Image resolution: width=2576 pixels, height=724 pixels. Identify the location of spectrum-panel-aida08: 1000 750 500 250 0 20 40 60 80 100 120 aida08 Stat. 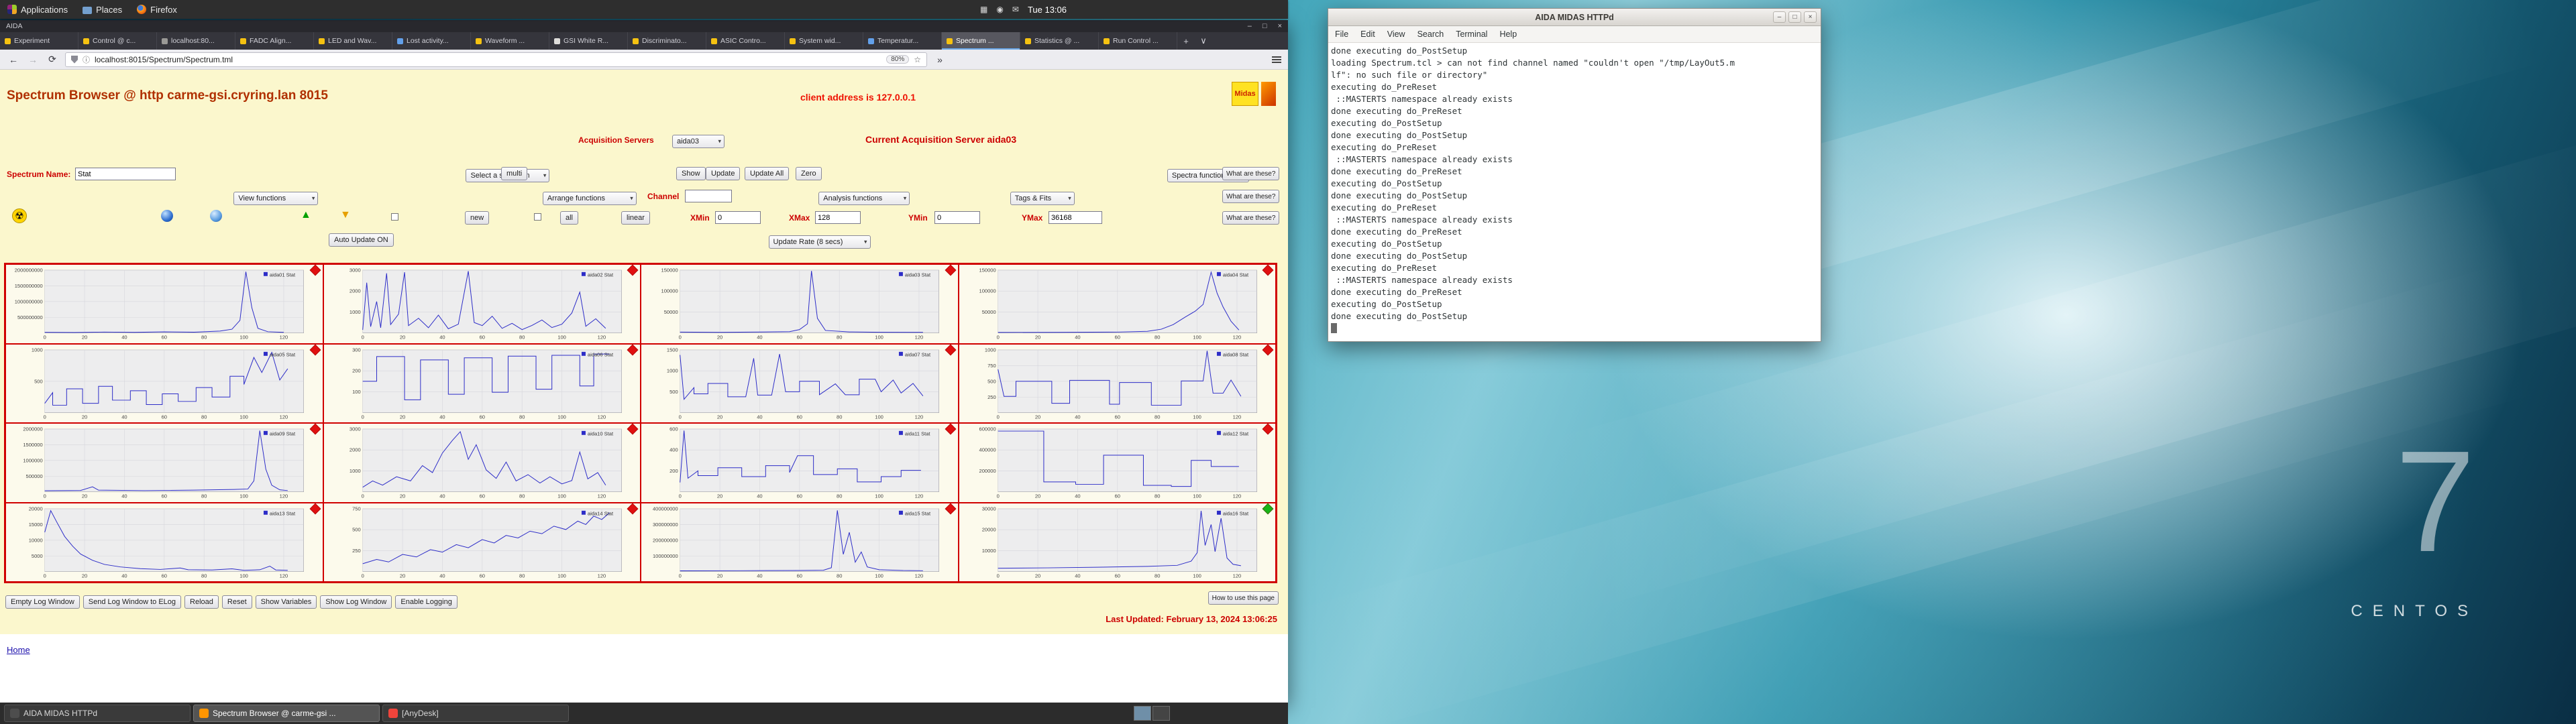
(1117, 383).